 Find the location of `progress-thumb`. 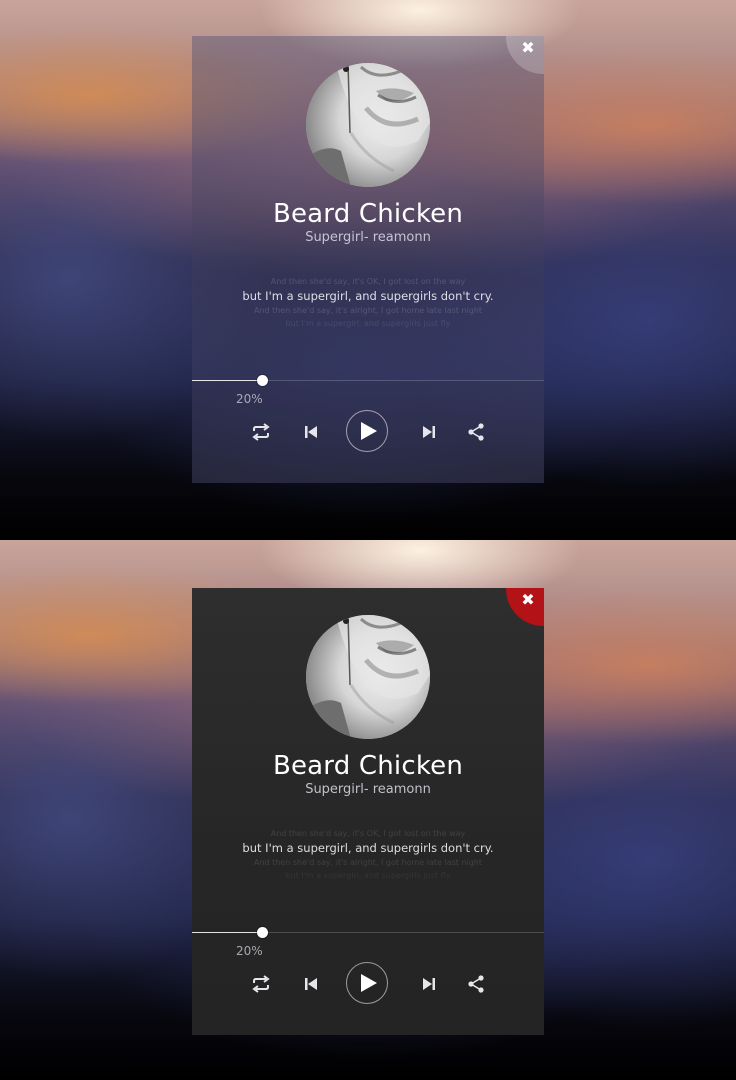

progress-thumb is located at coordinates (263, 932).